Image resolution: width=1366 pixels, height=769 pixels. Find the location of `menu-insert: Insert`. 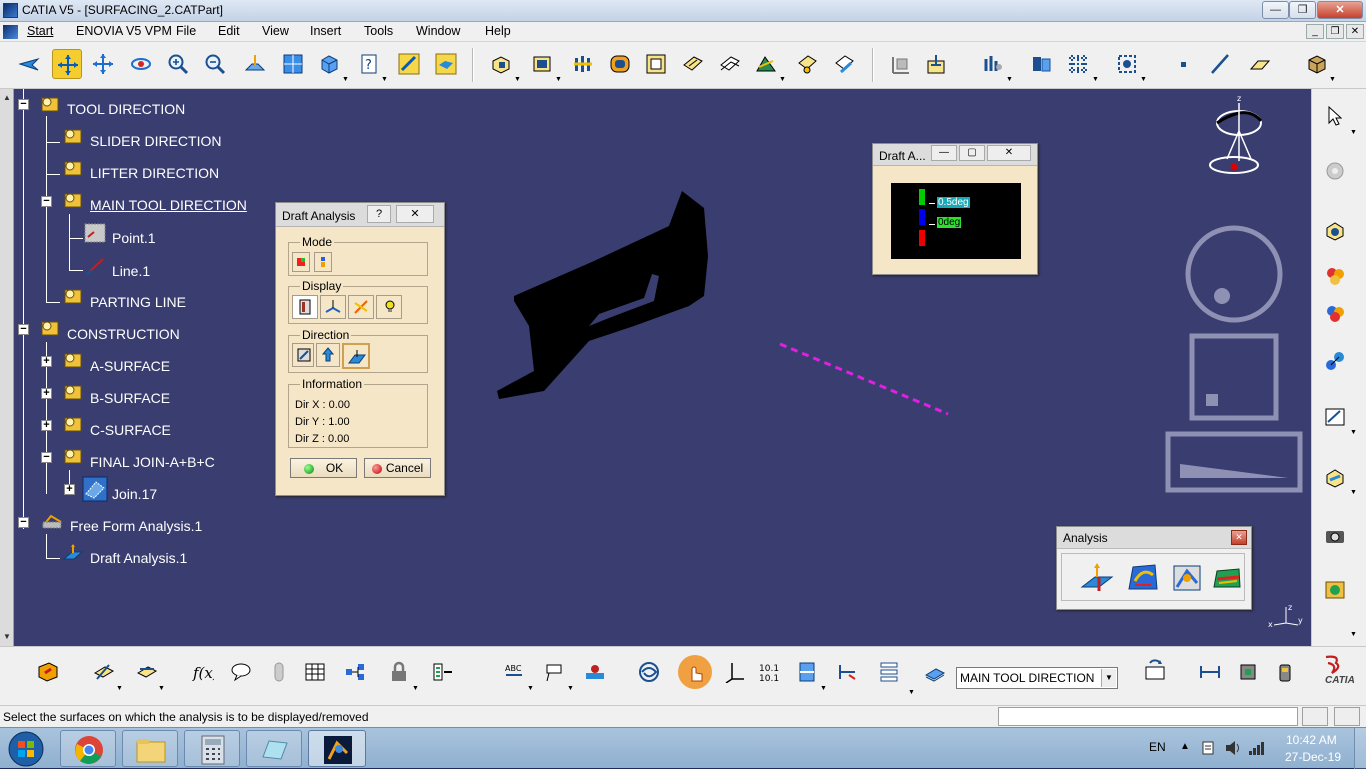

menu-insert: Insert is located at coordinates (325, 31).